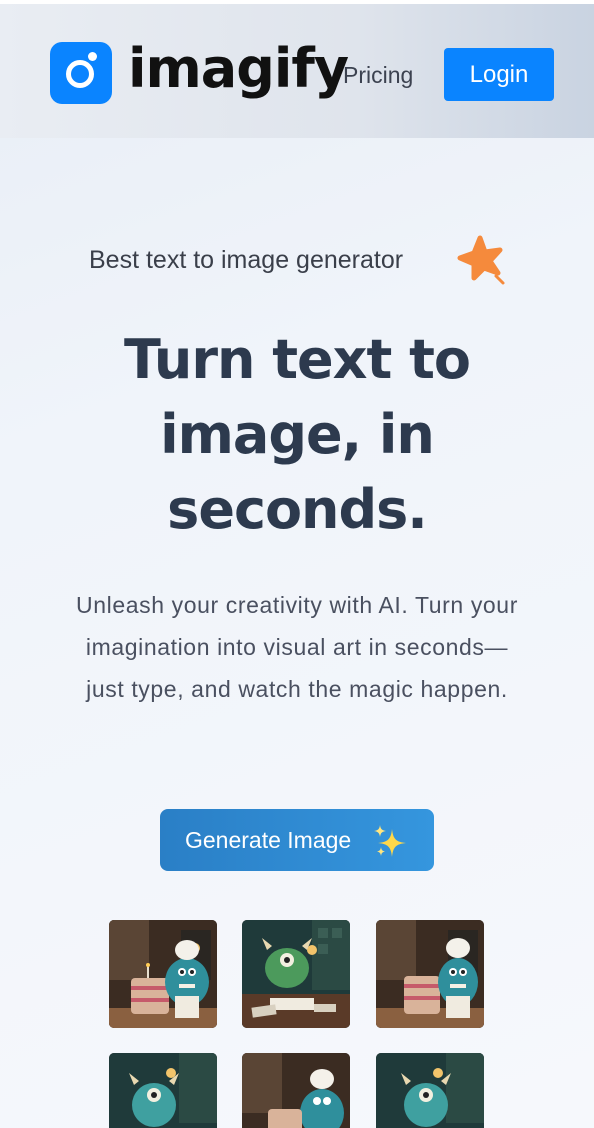  I want to click on tagline: Best text to image generator, so click(246, 260).